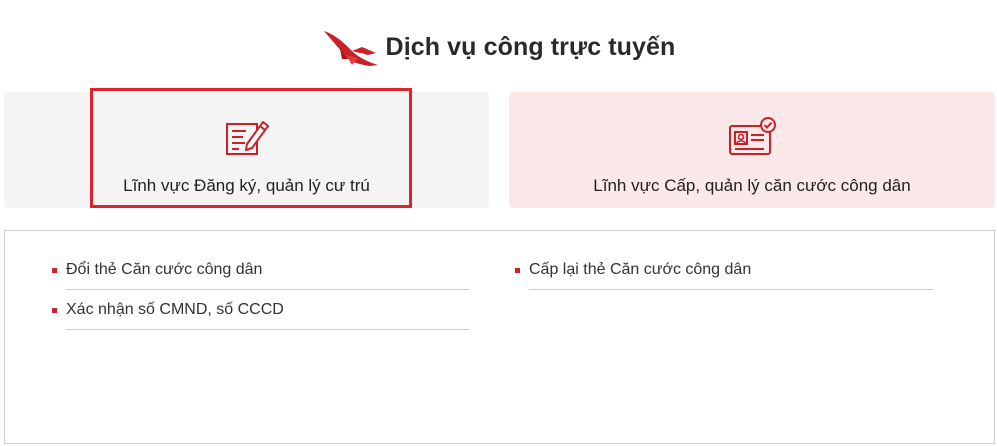 Image resolution: width=997 pixels, height=446 pixels. Describe the element at coordinates (247, 138) in the screenshot. I see `form-pen-icon` at that location.